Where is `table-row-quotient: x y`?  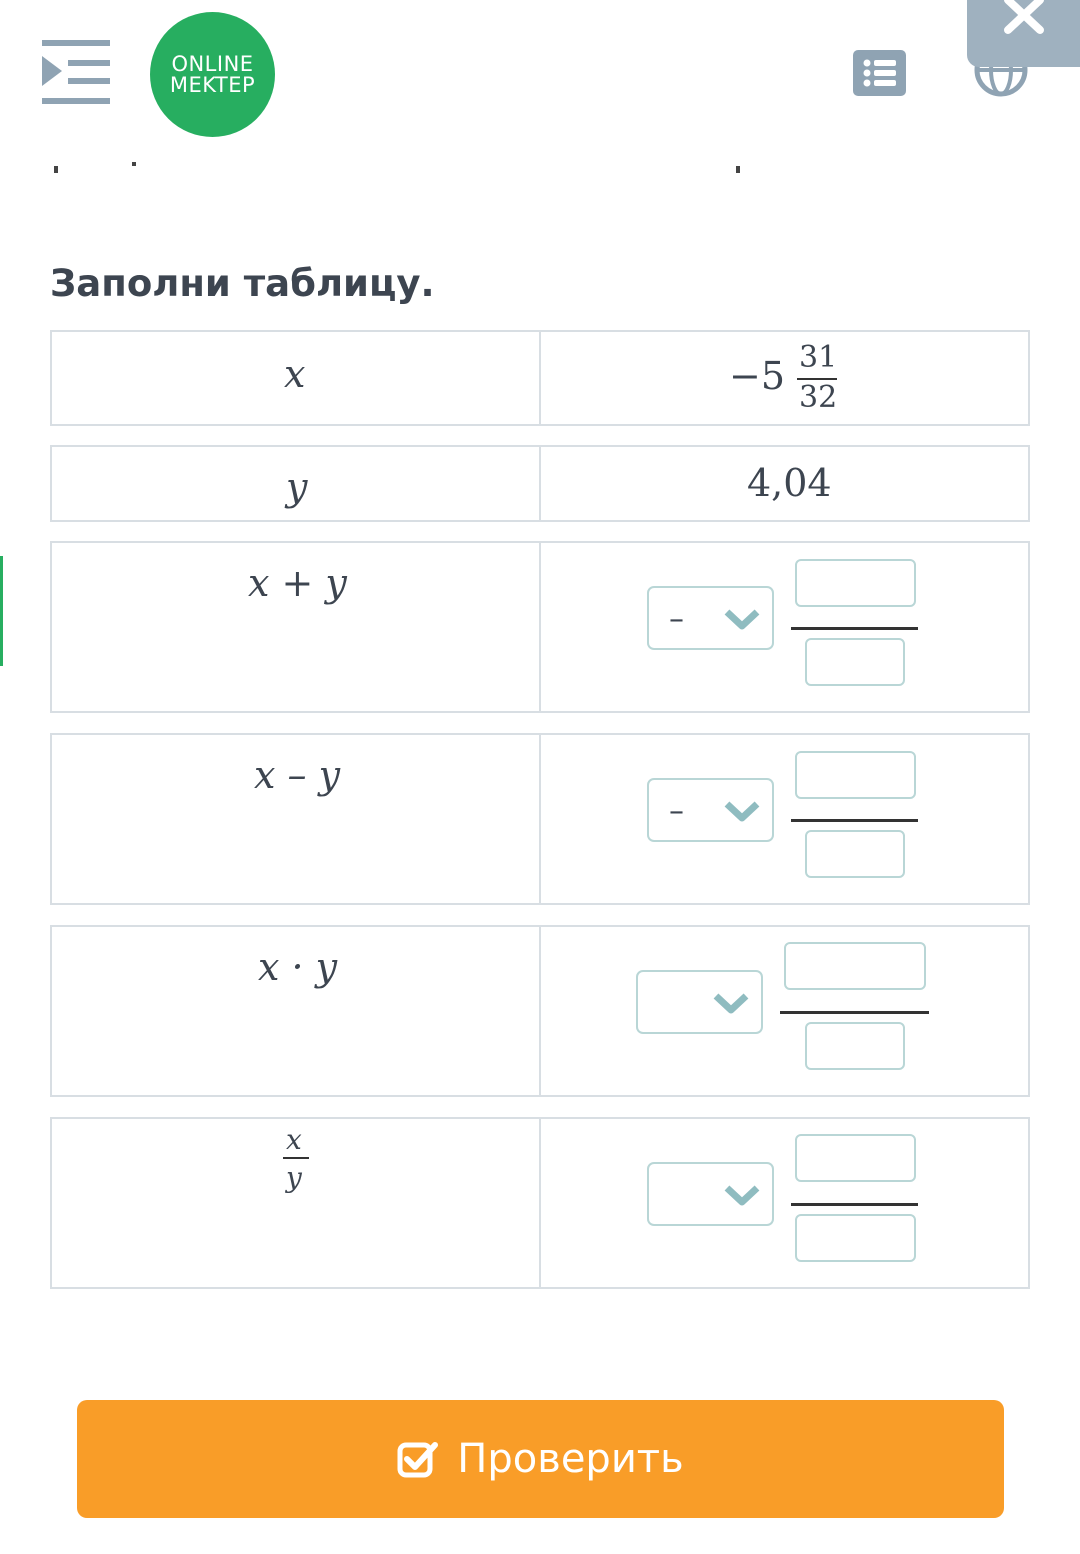
table-row-quotient: x y is located at coordinates (540, 1203).